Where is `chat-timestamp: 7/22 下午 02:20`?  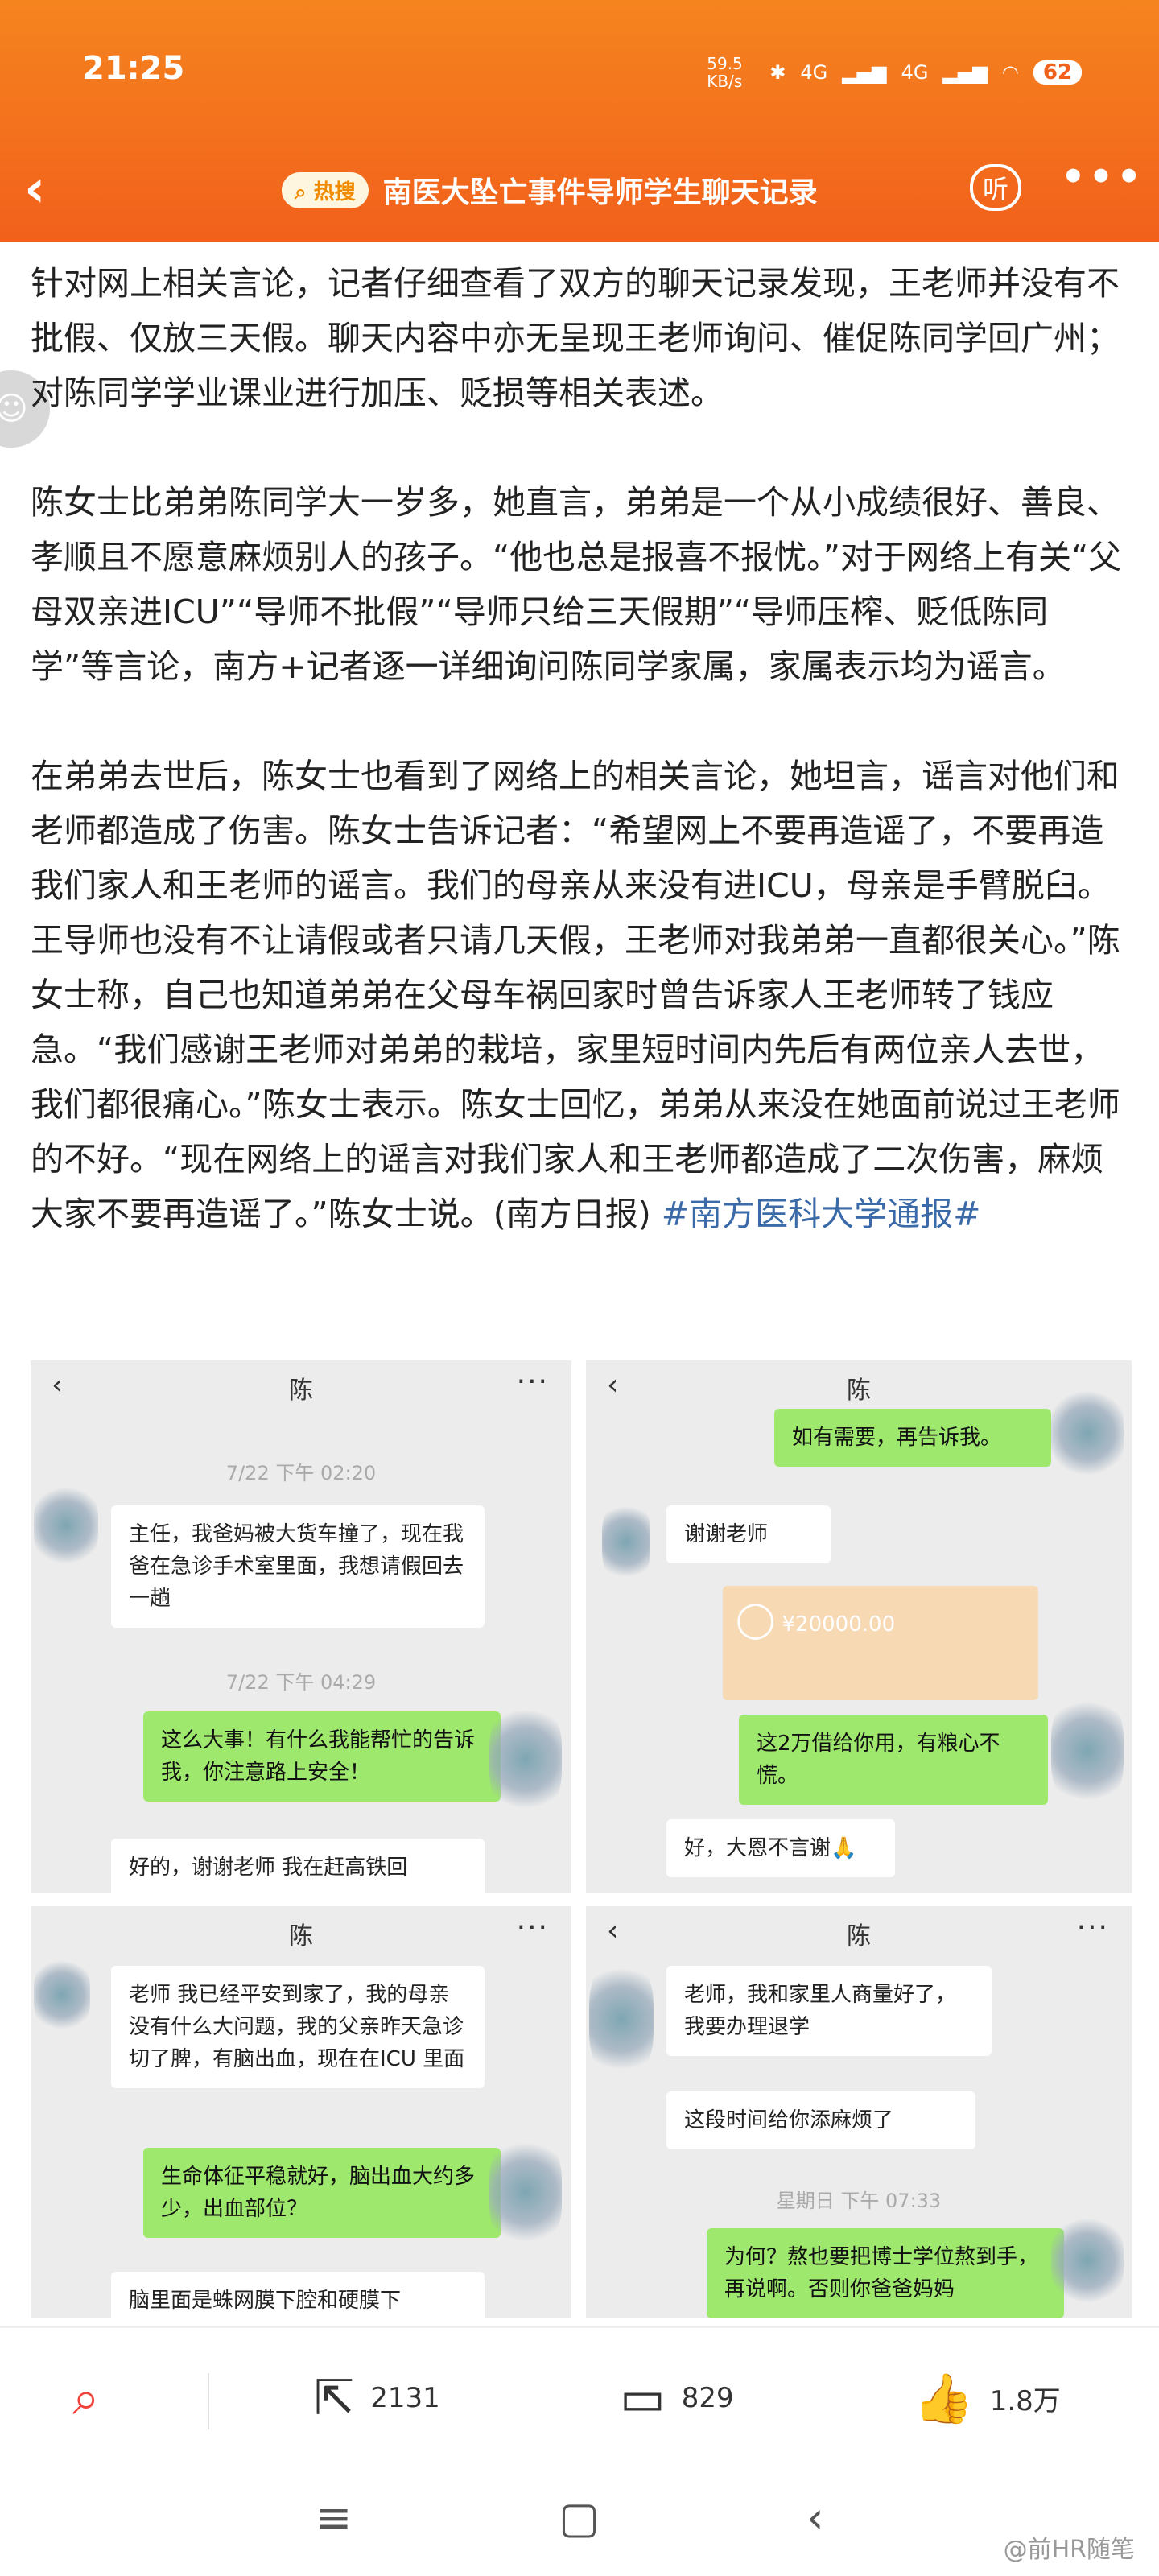 chat-timestamp: 7/22 下午 02:20 is located at coordinates (301, 1473).